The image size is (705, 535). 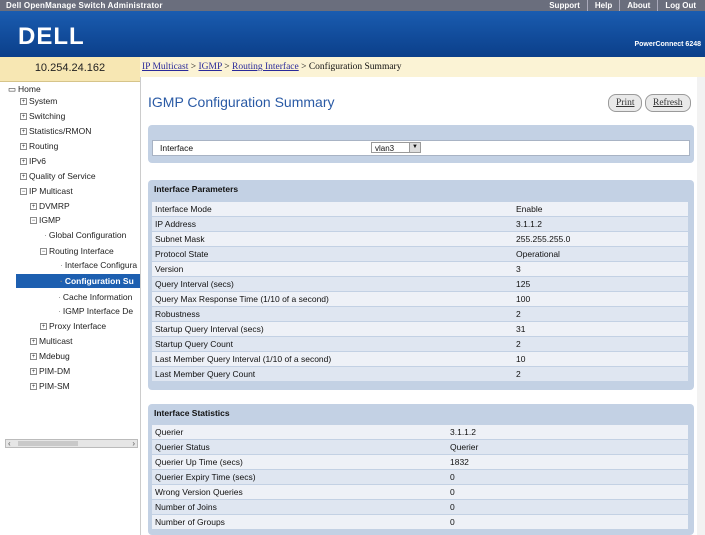 What do you see at coordinates (420, 254) in the screenshot?
I see `table-row: Protocol State Operational` at bounding box center [420, 254].